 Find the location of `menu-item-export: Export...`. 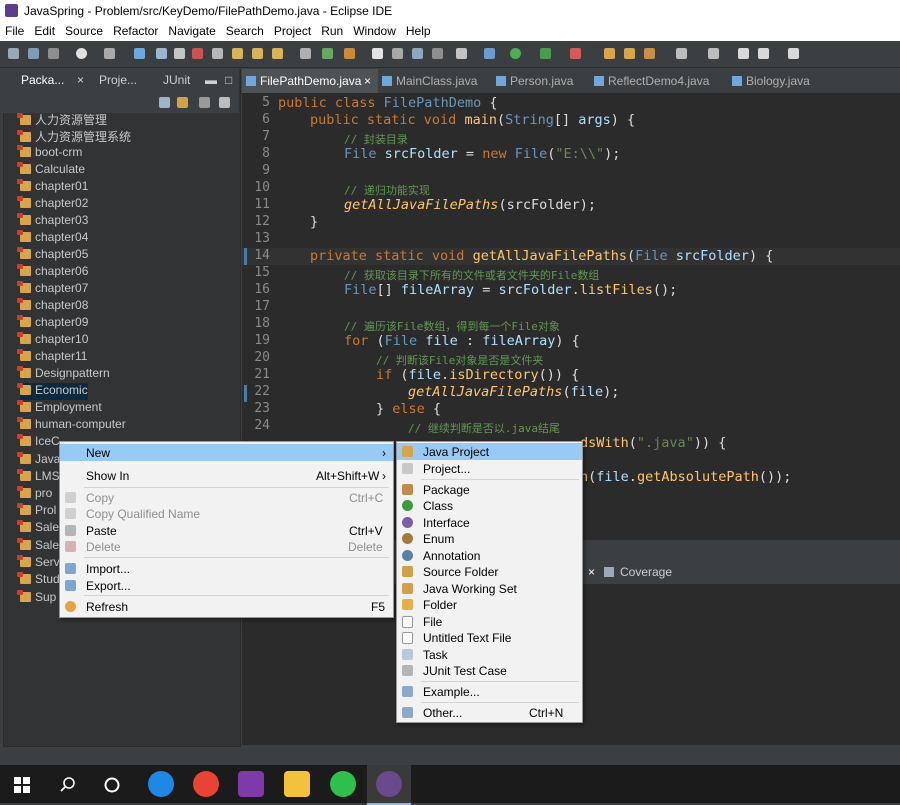

menu-item-export: Export... is located at coordinates (226, 585).